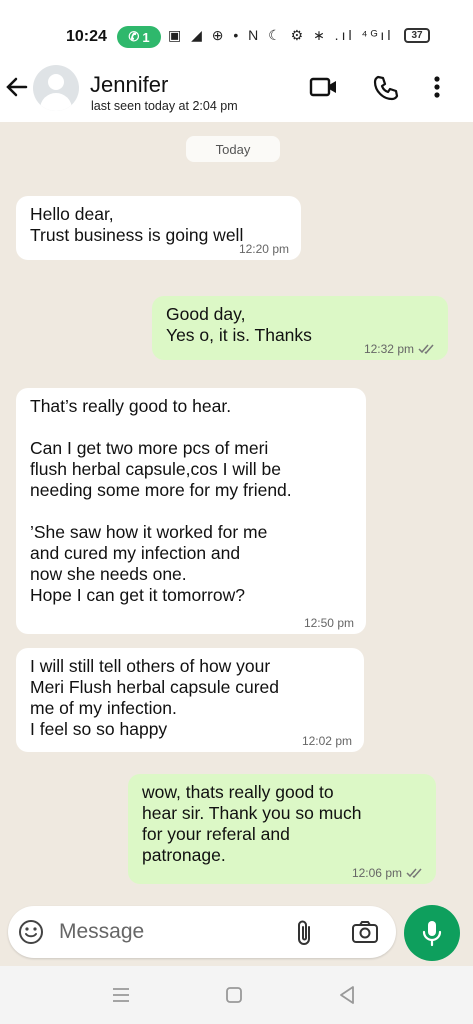 The height and width of the screenshot is (1024, 473). Describe the element at coordinates (129, 85) in the screenshot. I see `contact-name: Jennifer` at that location.